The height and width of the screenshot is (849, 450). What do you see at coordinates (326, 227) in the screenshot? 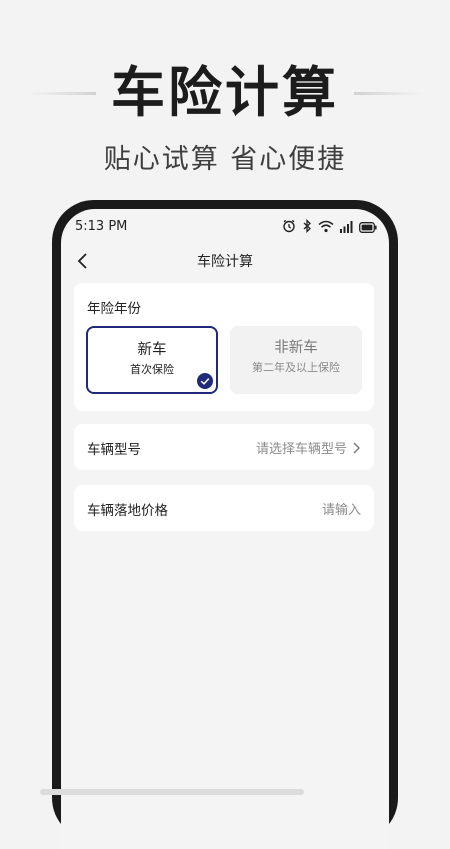
I see `wifi-icon` at bounding box center [326, 227].